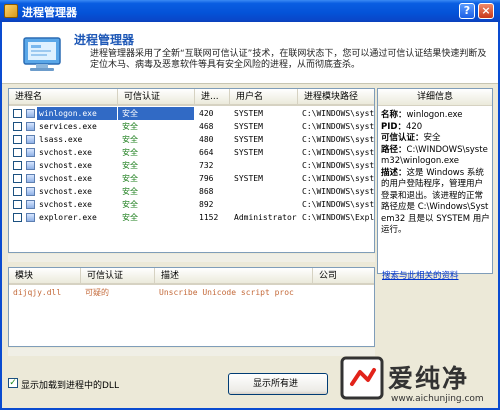 Image resolution: width=500 pixels, height=410 pixels. Describe the element at coordinates (49, 12) in the screenshot. I see `window-title: 进程管理器` at that location.